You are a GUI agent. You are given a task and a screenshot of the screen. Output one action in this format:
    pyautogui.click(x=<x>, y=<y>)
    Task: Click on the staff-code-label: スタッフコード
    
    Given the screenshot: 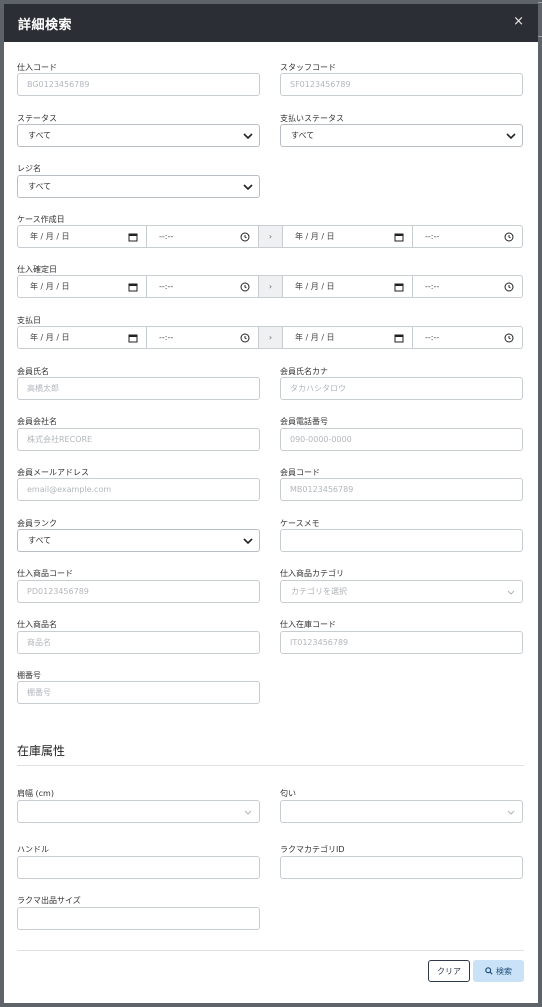 What is the action you would take?
    pyautogui.click(x=308, y=67)
    